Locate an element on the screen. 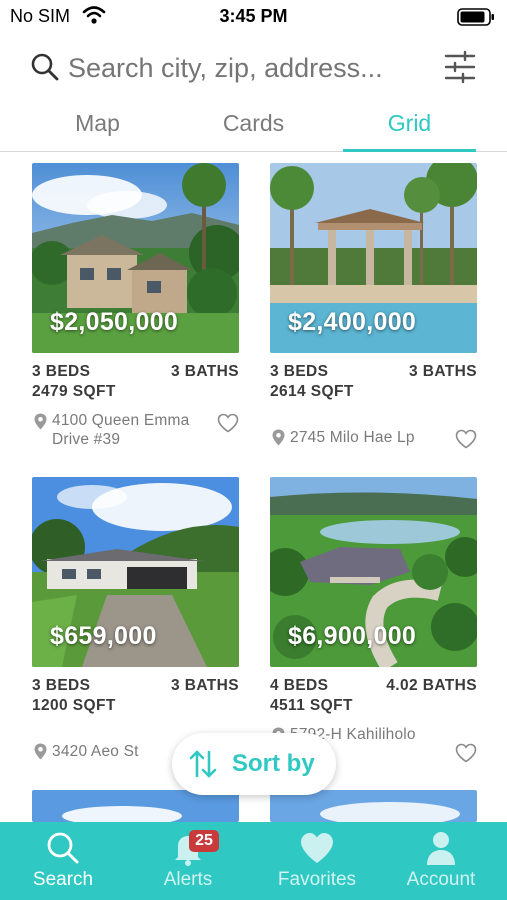 This screenshot has height=900, width=507. listing-address: 2745 Milo Hae Lp is located at coordinates (352, 437).